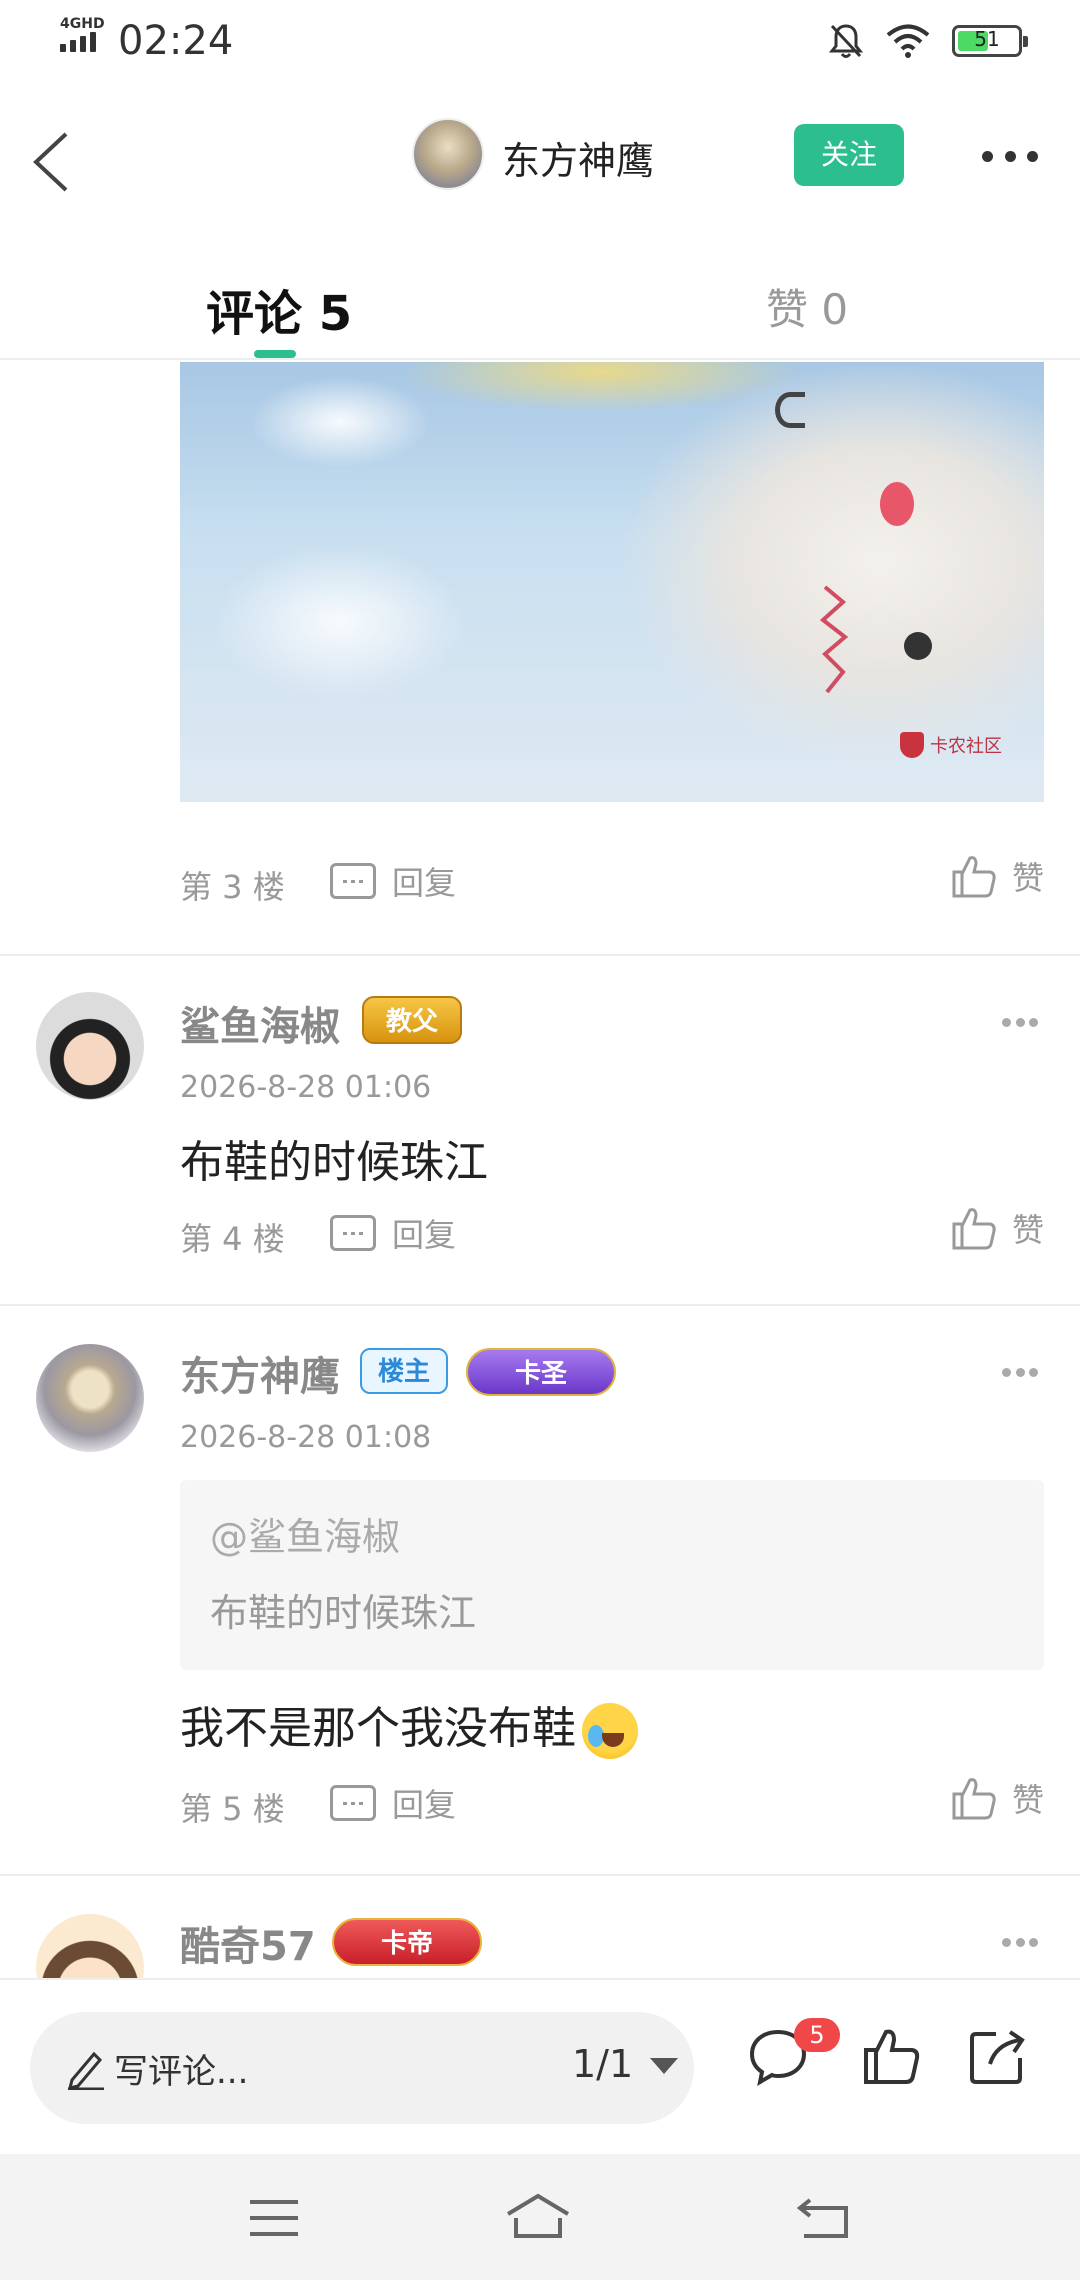 The height and width of the screenshot is (2280, 1080). What do you see at coordinates (85, 2070) in the screenshot?
I see `pencil-icon` at bounding box center [85, 2070].